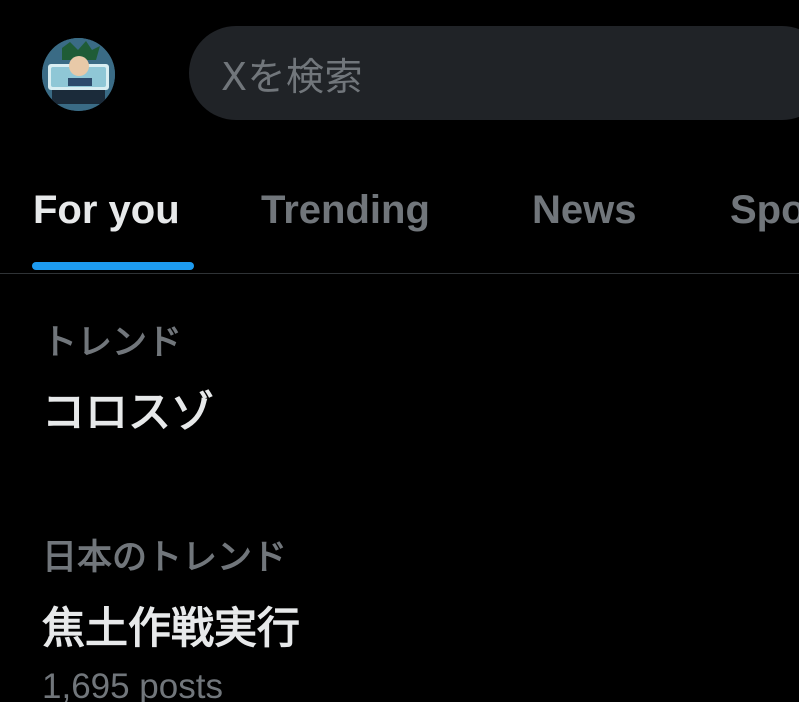 This screenshot has height=702, width=799. I want to click on trend-title: コロスゾ, so click(128, 413).